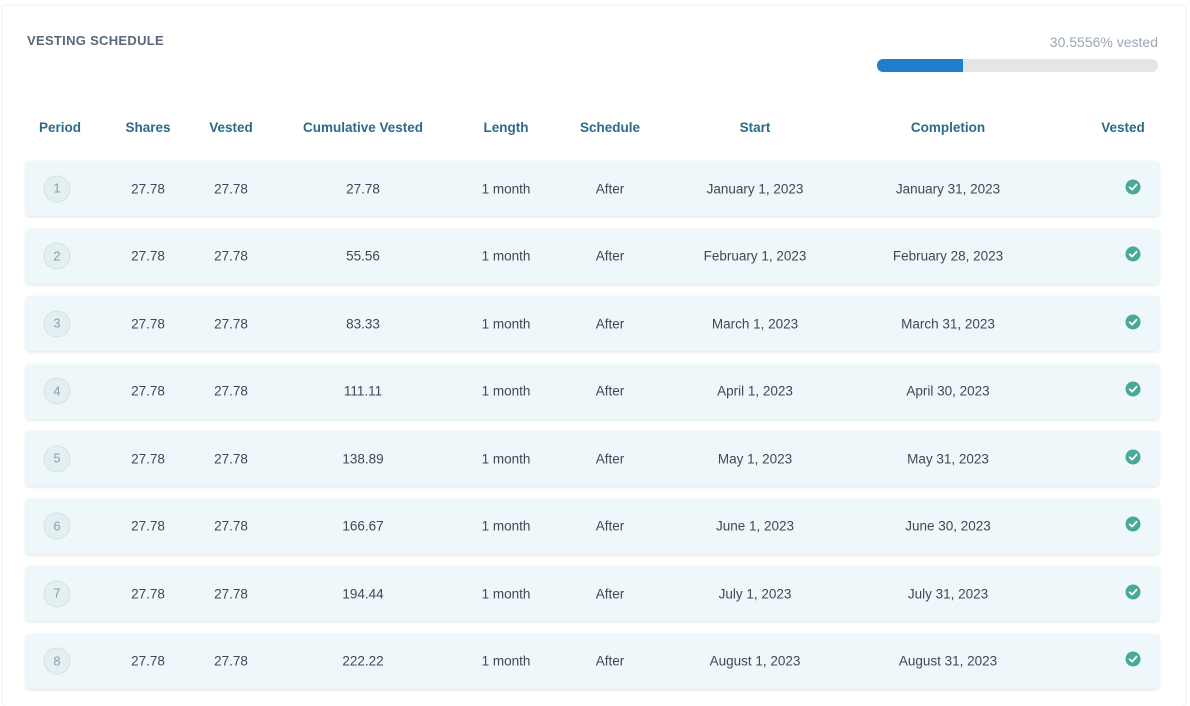  Describe the element at coordinates (948, 391) in the screenshot. I see `completion-cell: April 30, 2023` at that location.